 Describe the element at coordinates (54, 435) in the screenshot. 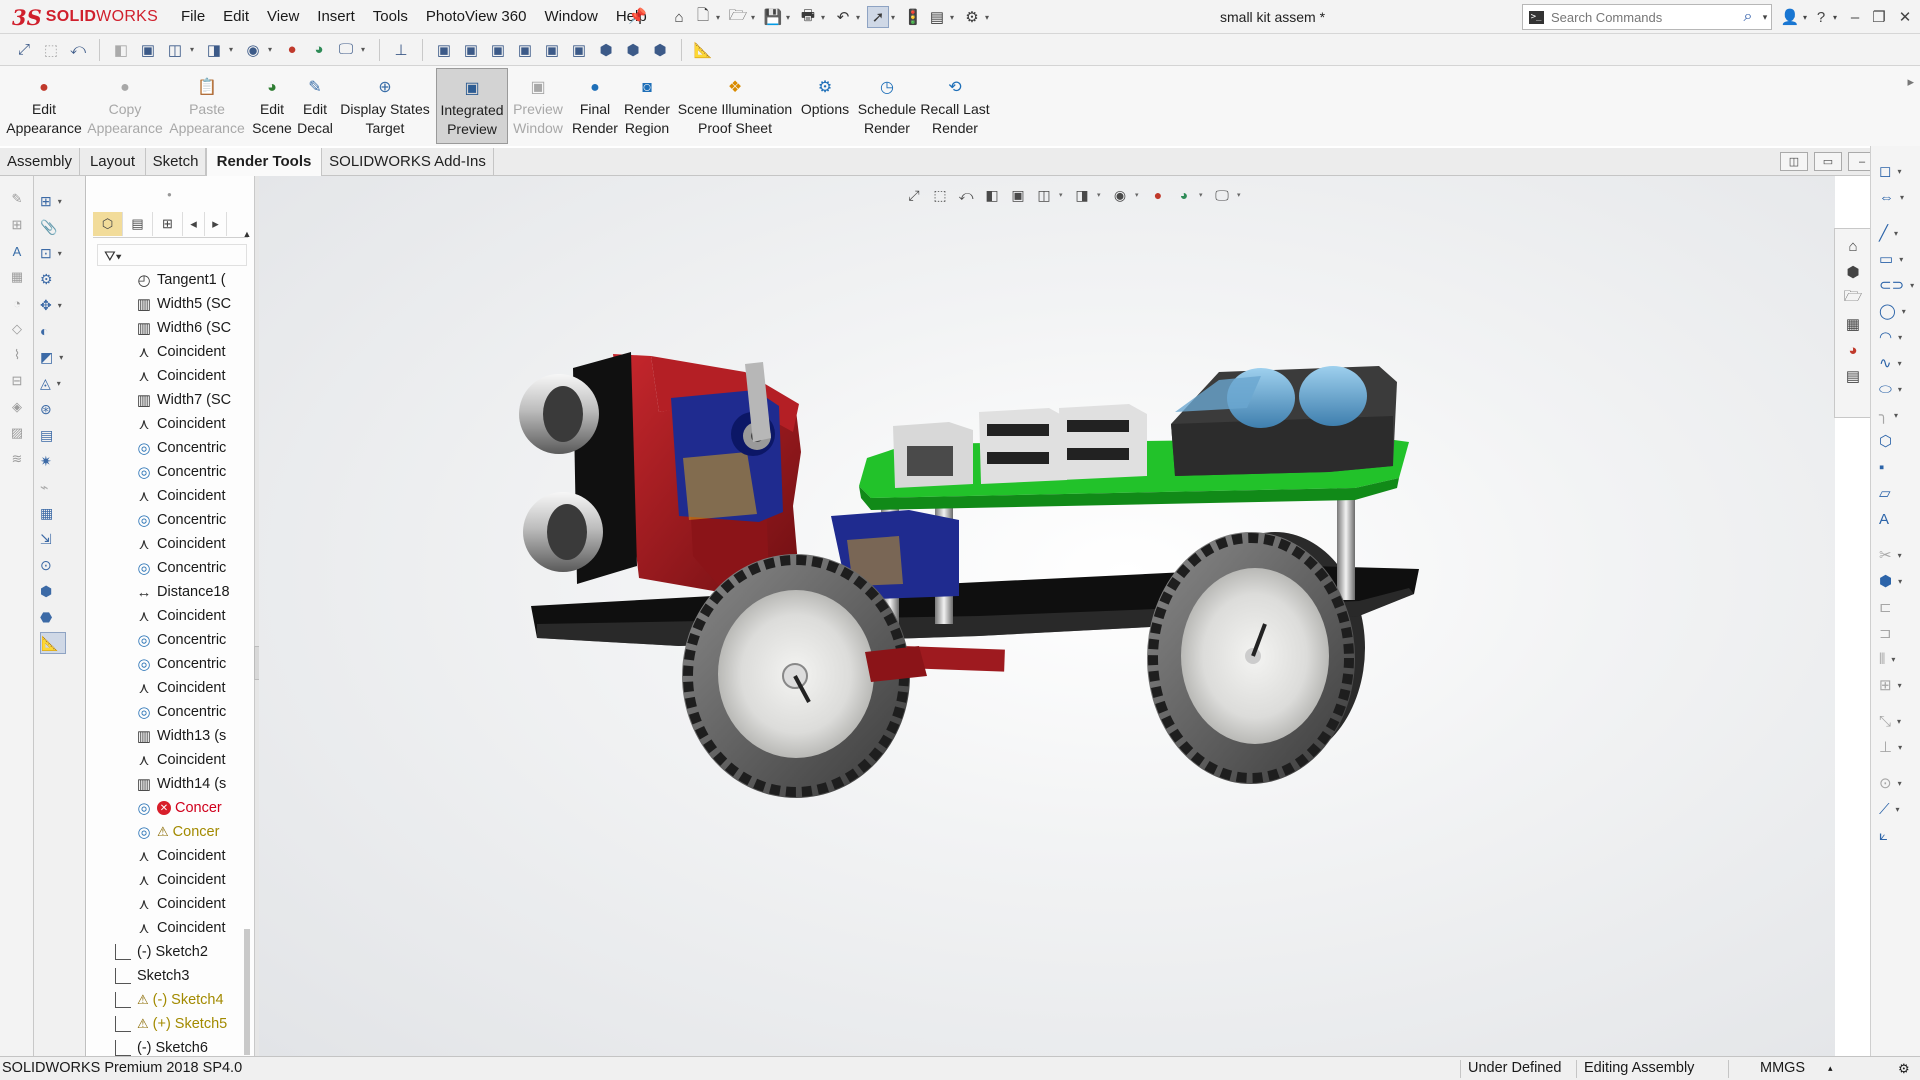

I see `bill-of-materials-icon: ▤` at that location.